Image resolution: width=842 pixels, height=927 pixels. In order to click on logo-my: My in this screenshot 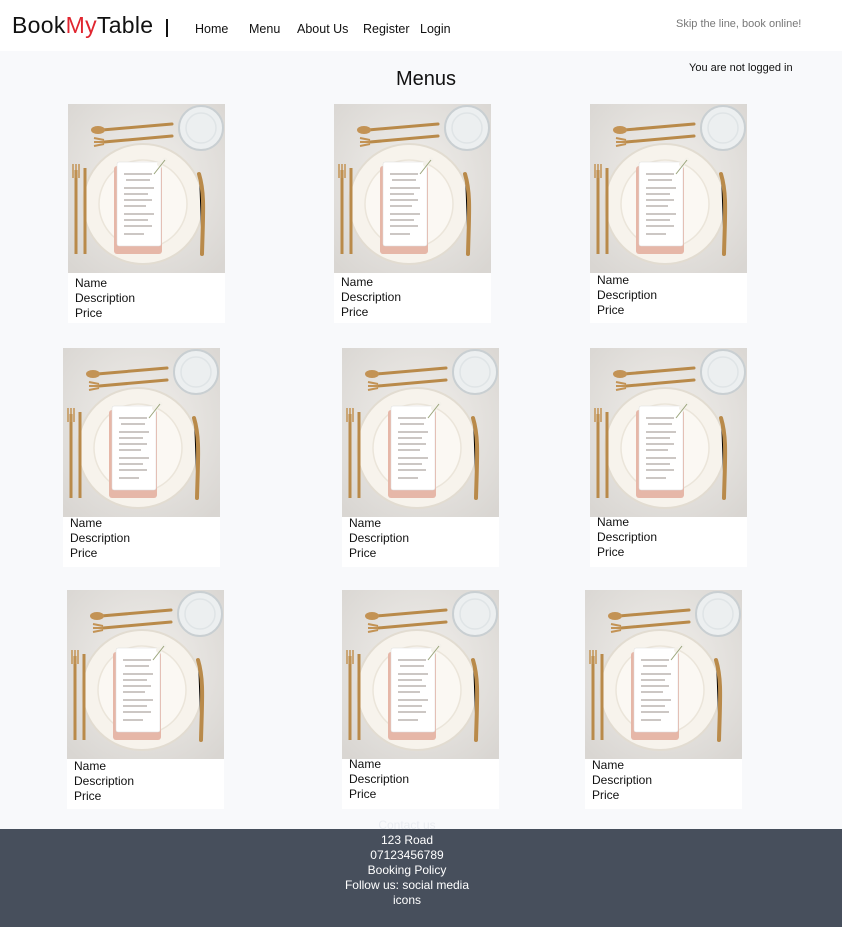, I will do `click(81, 25)`.